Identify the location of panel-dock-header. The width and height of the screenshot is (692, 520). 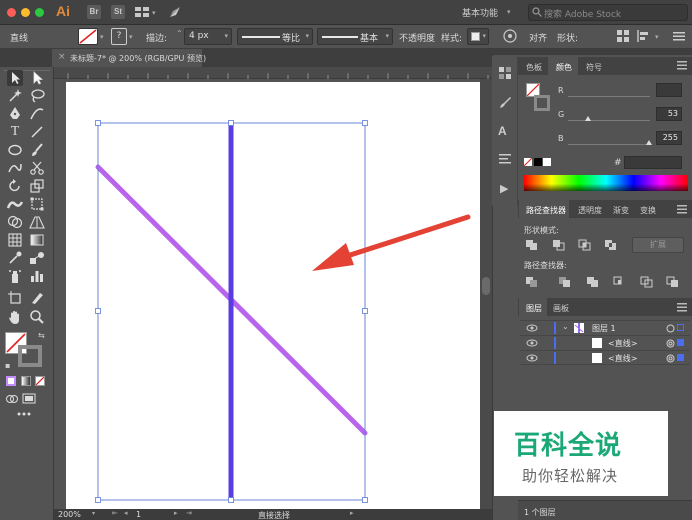
(592, 52).